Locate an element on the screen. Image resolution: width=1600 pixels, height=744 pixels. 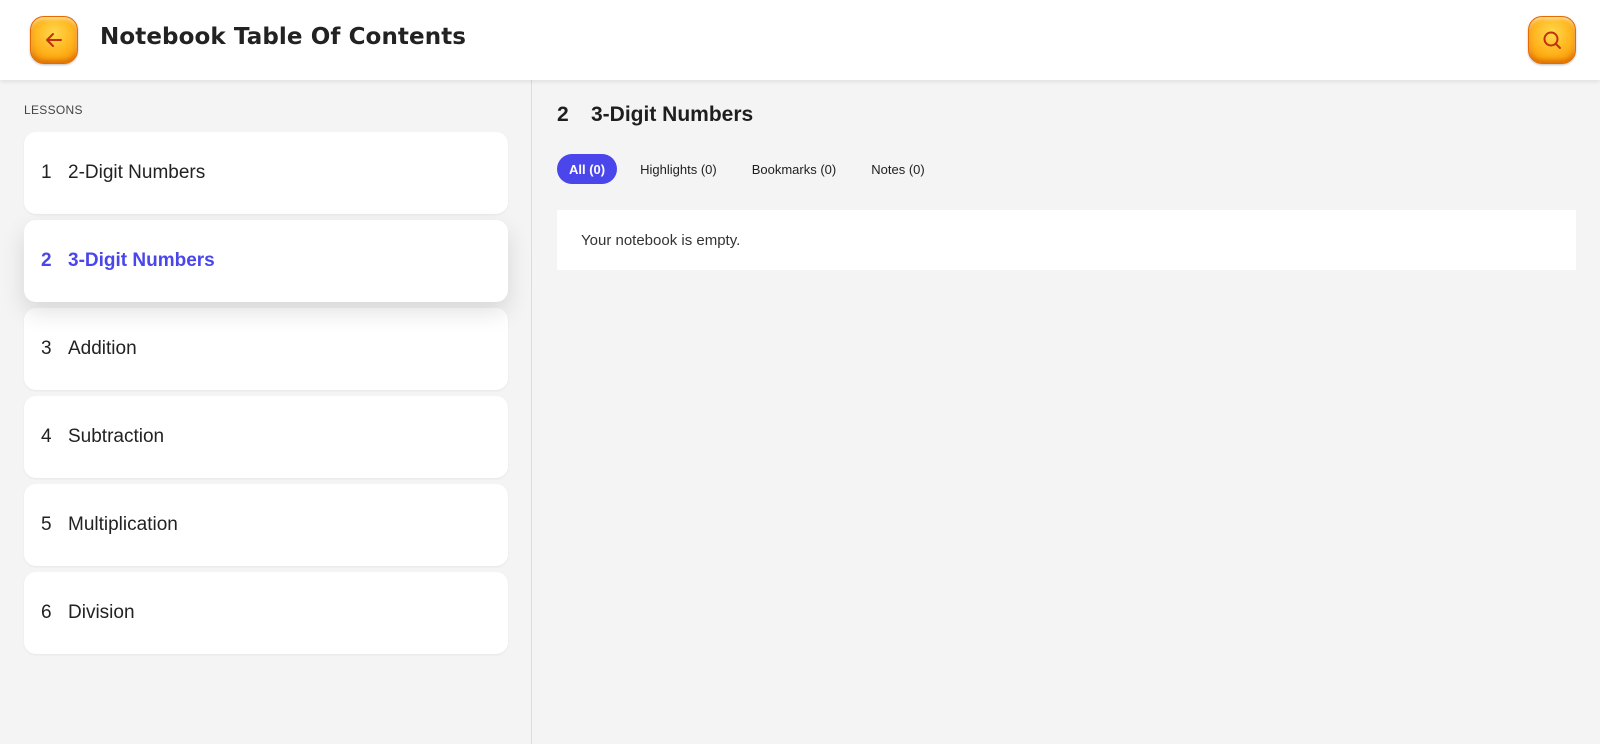
app-header: Notebook Table Of Contents is located at coordinates (800, 40).